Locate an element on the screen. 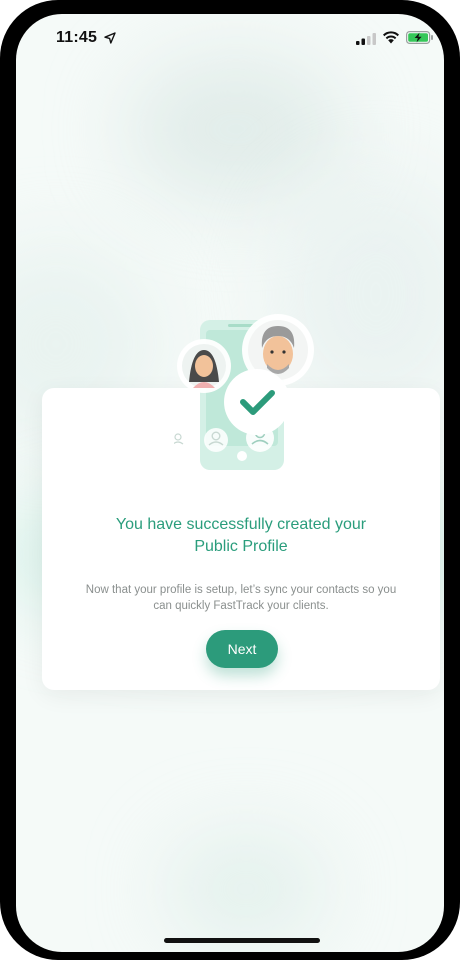 The height and width of the screenshot is (960, 460). success-illustration is located at coordinates (244, 392).